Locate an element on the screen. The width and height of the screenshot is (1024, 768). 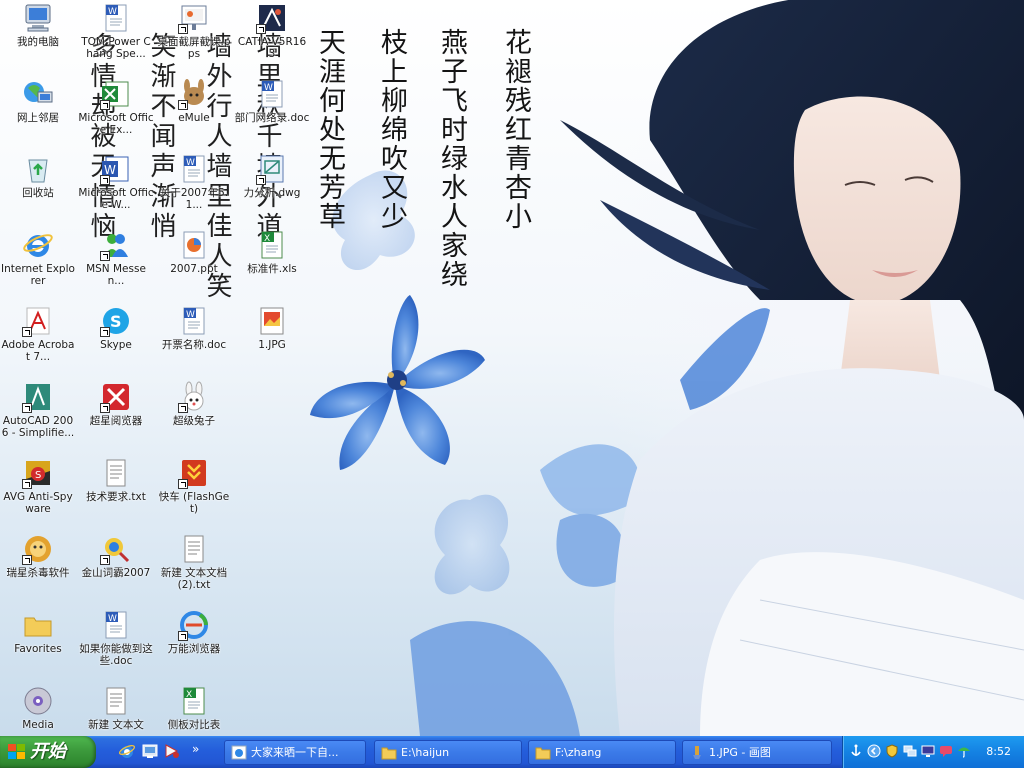
task-label: E:\haijun is located at coordinates (425, 752).